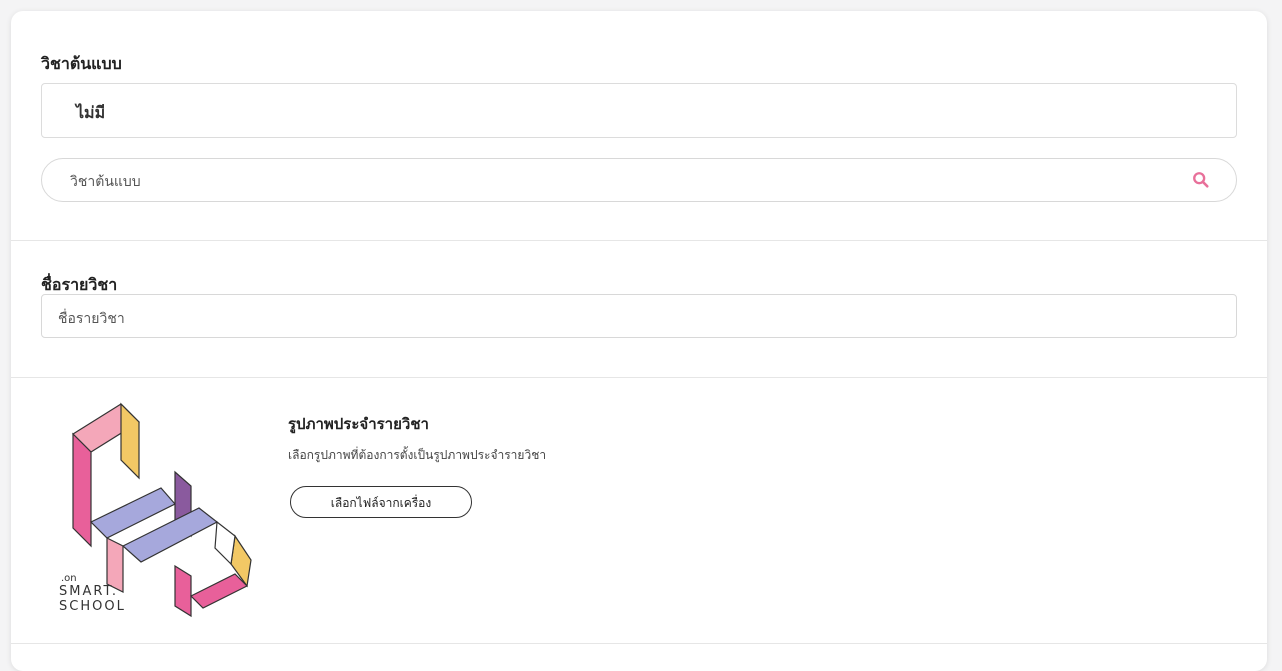 Image resolution: width=1282 pixels, height=671 pixels. I want to click on logo-prefix: .on, so click(69, 578).